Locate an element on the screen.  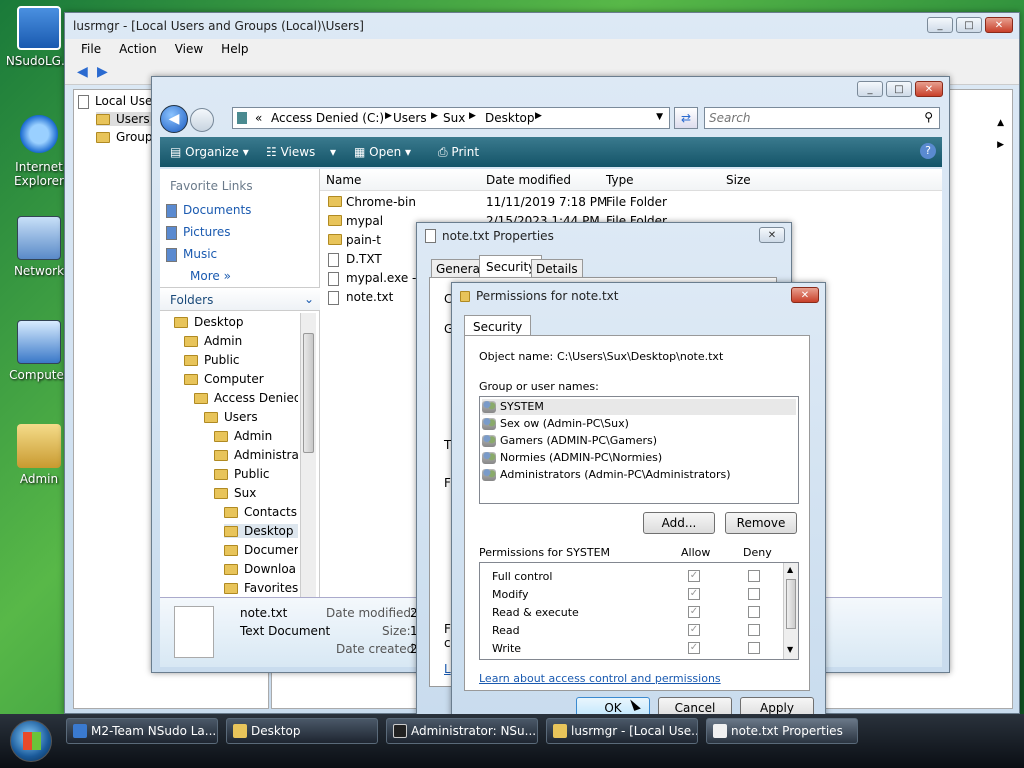
expand-arrow-icon: ▶ is located at coordinates (1000, 145).